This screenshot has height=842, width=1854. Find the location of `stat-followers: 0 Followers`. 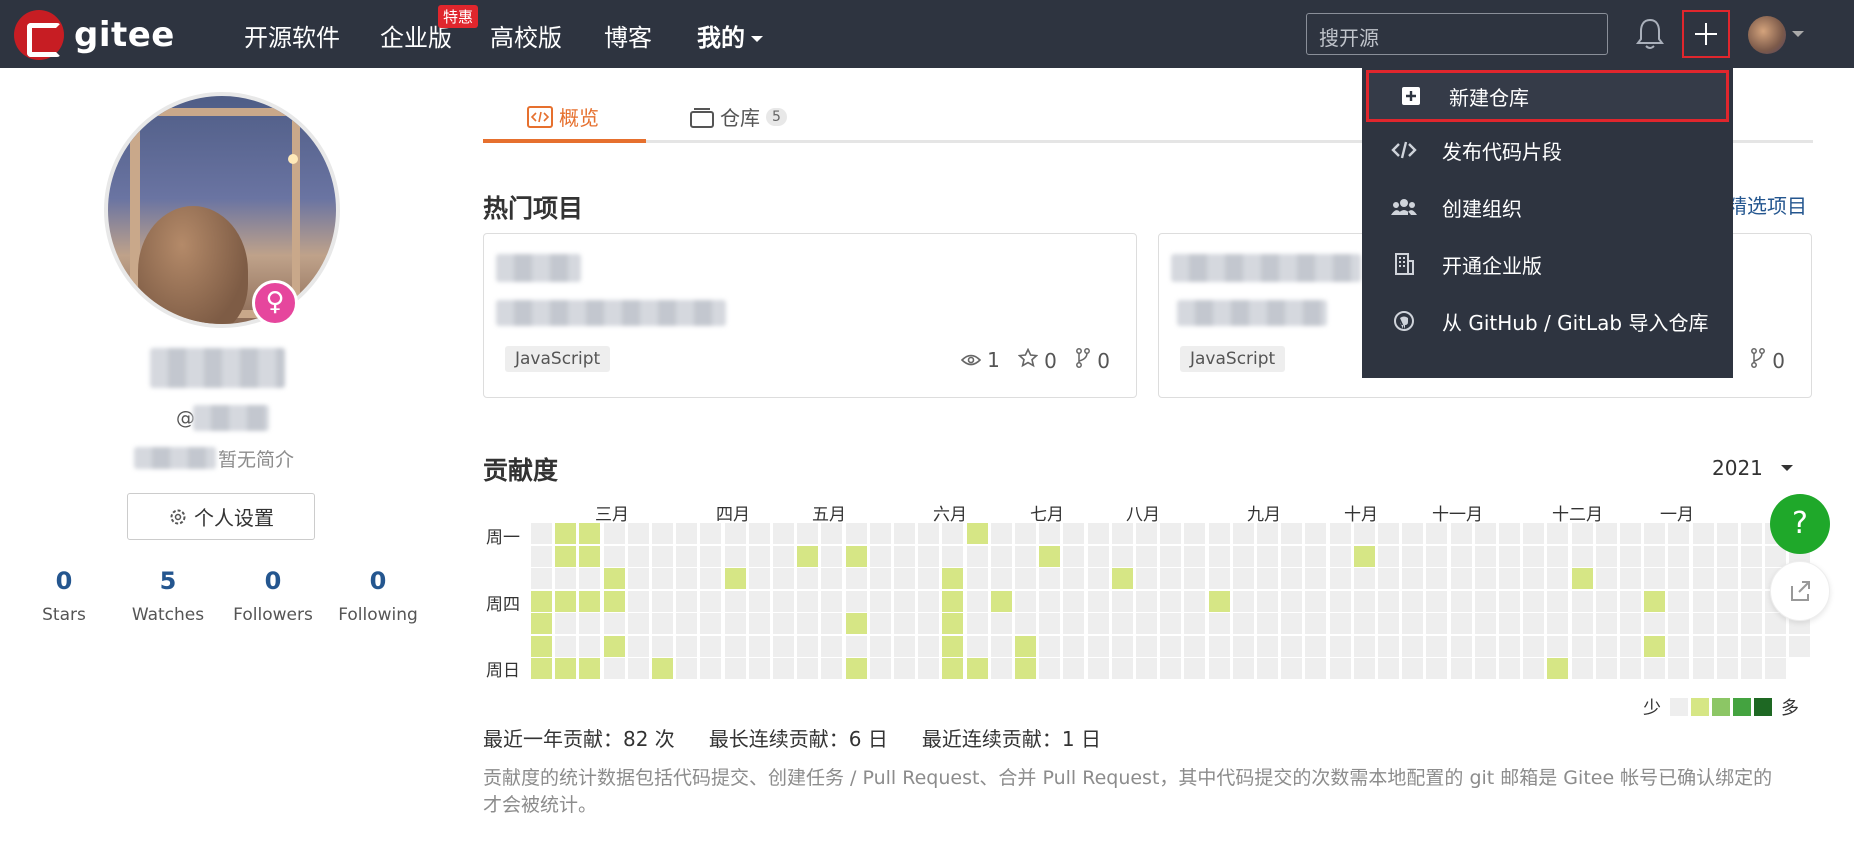

stat-followers: 0 Followers is located at coordinates (273, 596).